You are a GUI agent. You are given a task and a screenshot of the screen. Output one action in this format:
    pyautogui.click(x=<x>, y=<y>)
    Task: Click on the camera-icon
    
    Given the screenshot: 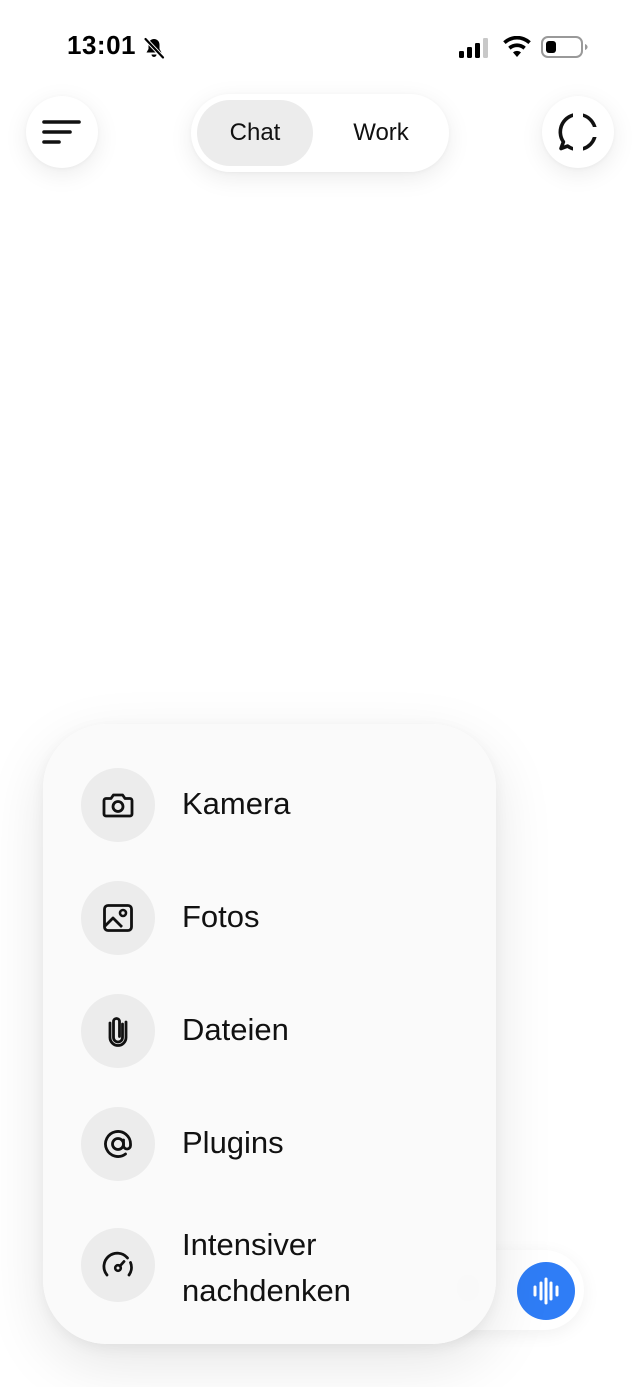 What is the action you would take?
    pyautogui.click(x=118, y=805)
    